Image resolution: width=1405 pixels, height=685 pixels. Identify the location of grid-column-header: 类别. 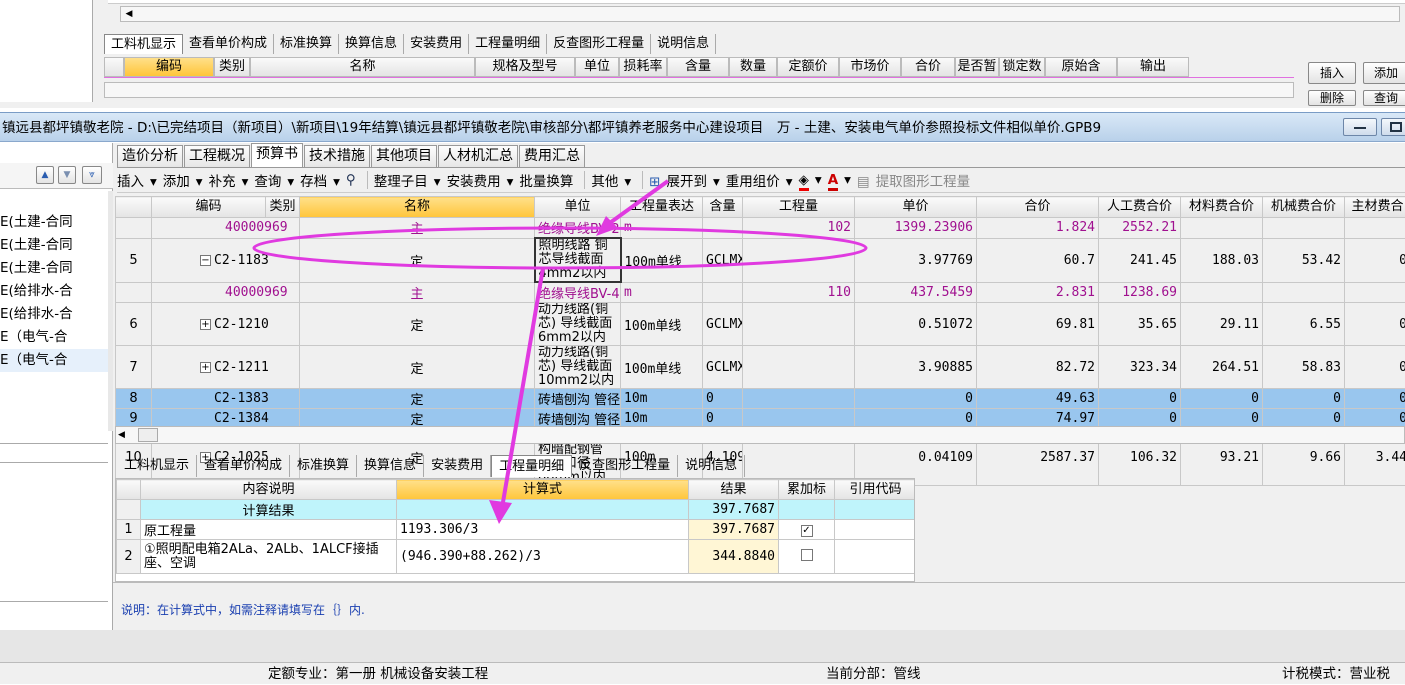
(283, 207).